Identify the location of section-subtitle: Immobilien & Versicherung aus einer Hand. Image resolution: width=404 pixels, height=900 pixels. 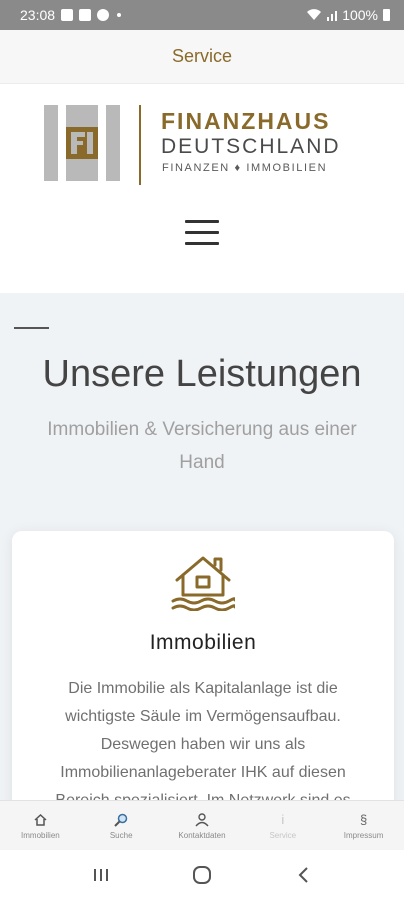
(202, 446).